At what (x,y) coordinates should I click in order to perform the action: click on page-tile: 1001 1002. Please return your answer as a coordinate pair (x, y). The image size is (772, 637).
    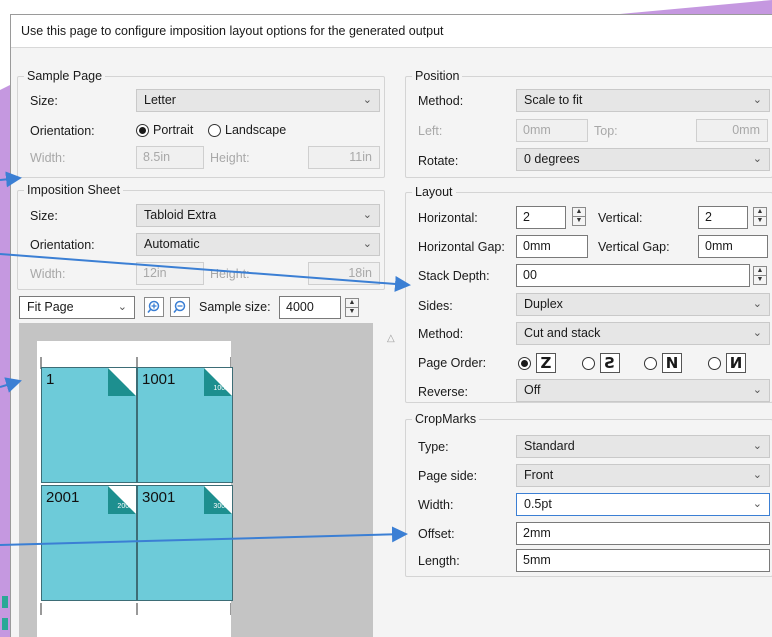
    Looking at the image, I should click on (185, 425).